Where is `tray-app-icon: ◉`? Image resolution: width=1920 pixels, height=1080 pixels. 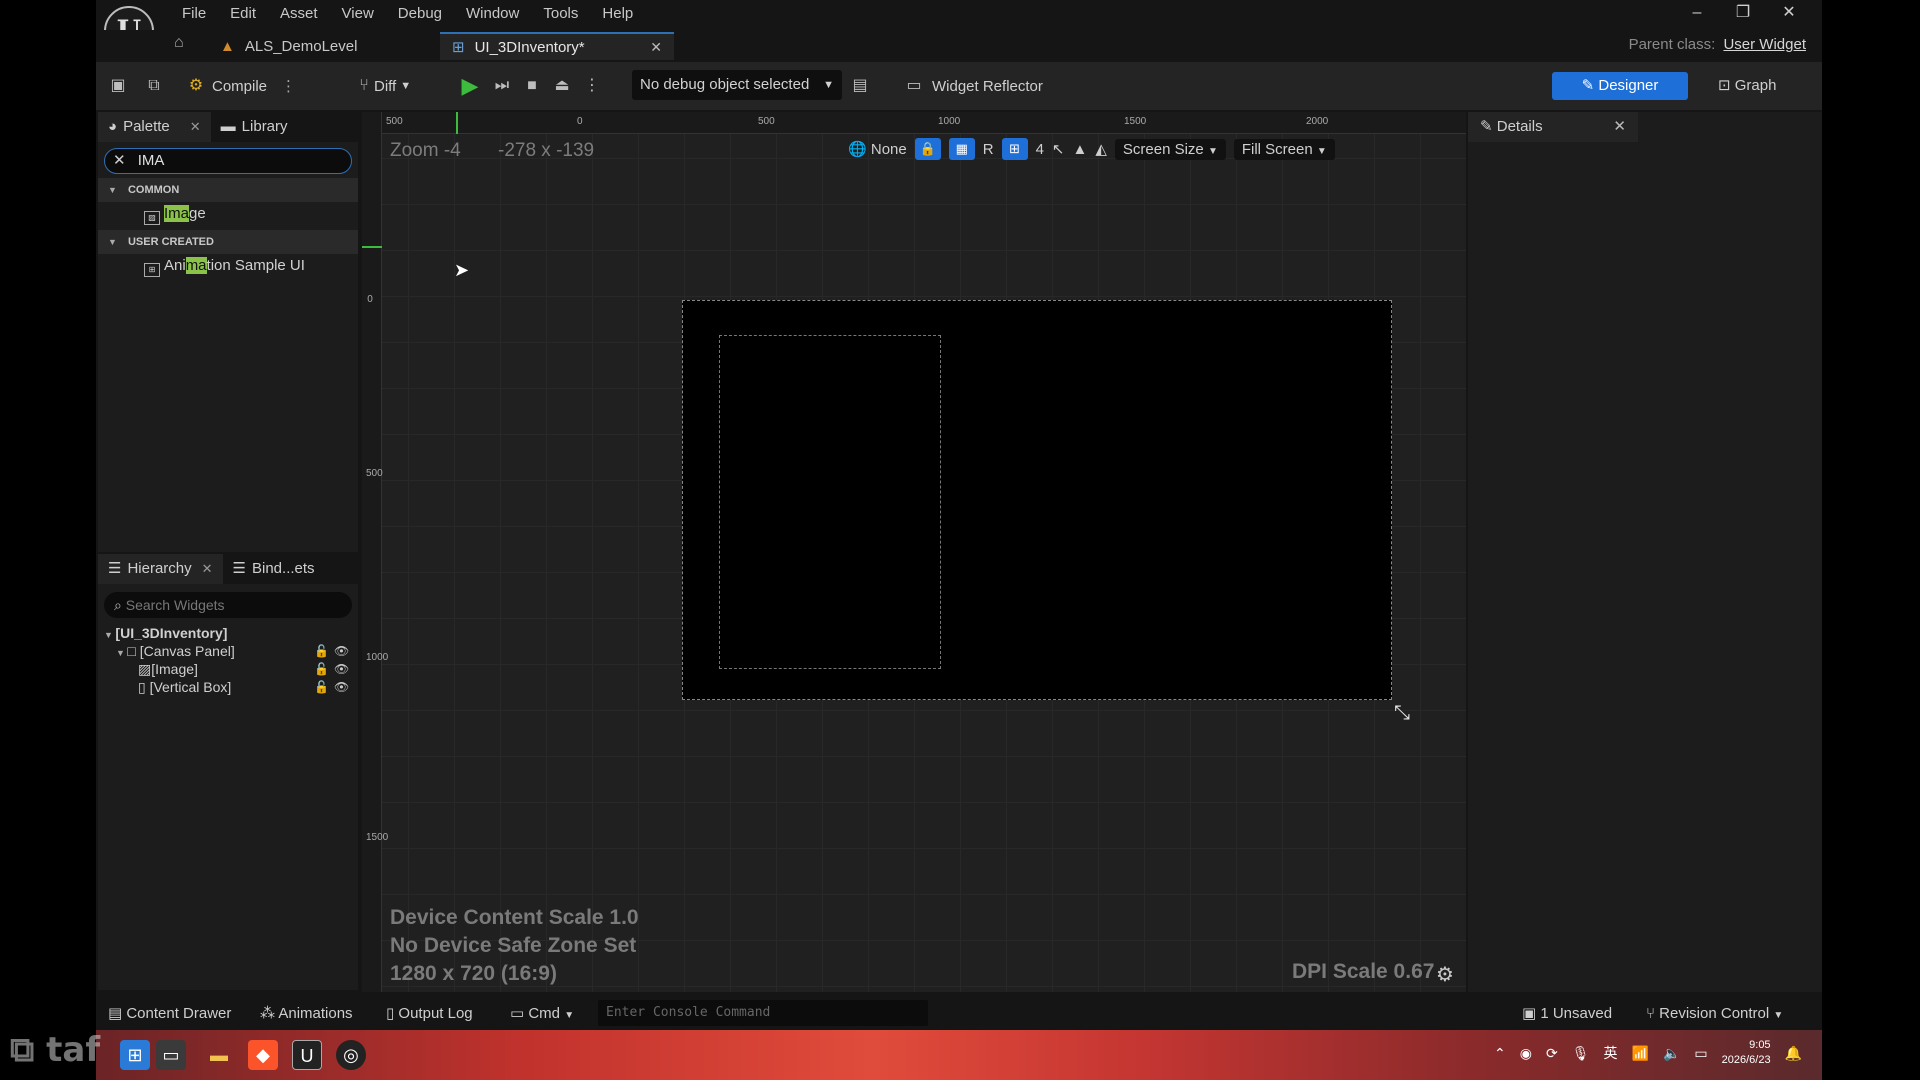 tray-app-icon: ◉ is located at coordinates (1526, 1053).